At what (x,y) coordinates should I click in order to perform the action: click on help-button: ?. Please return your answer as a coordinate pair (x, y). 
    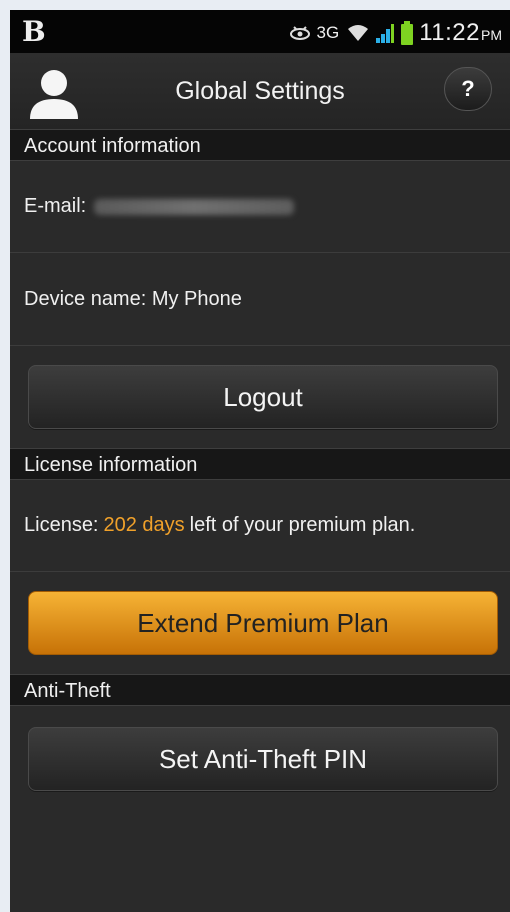
    Looking at the image, I should click on (468, 89).